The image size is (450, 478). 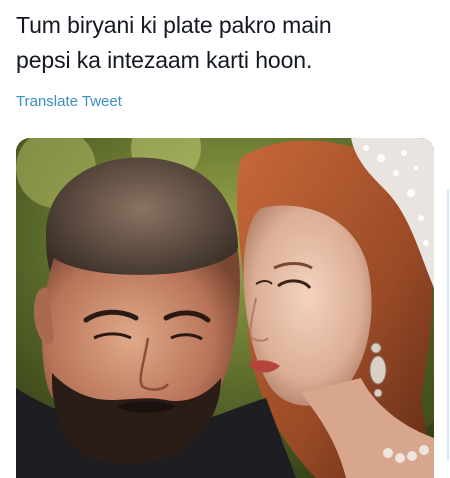 I want to click on translate-tweet-link: Translate Tweet, so click(x=69, y=102).